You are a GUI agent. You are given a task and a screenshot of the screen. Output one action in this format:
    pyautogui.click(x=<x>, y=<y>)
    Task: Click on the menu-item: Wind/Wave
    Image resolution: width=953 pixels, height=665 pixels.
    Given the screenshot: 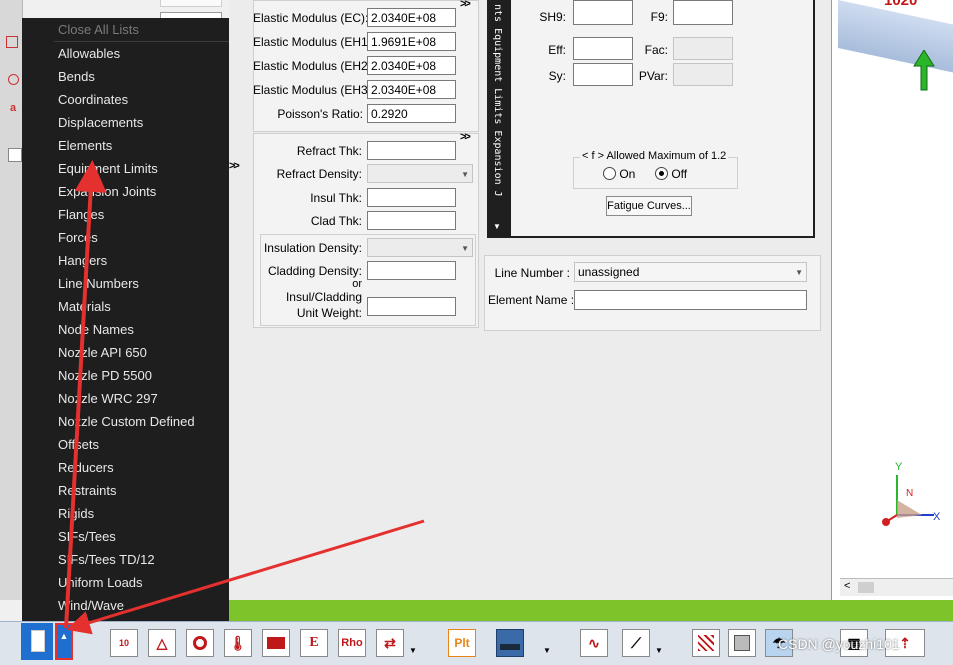 What is the action you would take?
    pyautogui.click(x=125, y=605)
    